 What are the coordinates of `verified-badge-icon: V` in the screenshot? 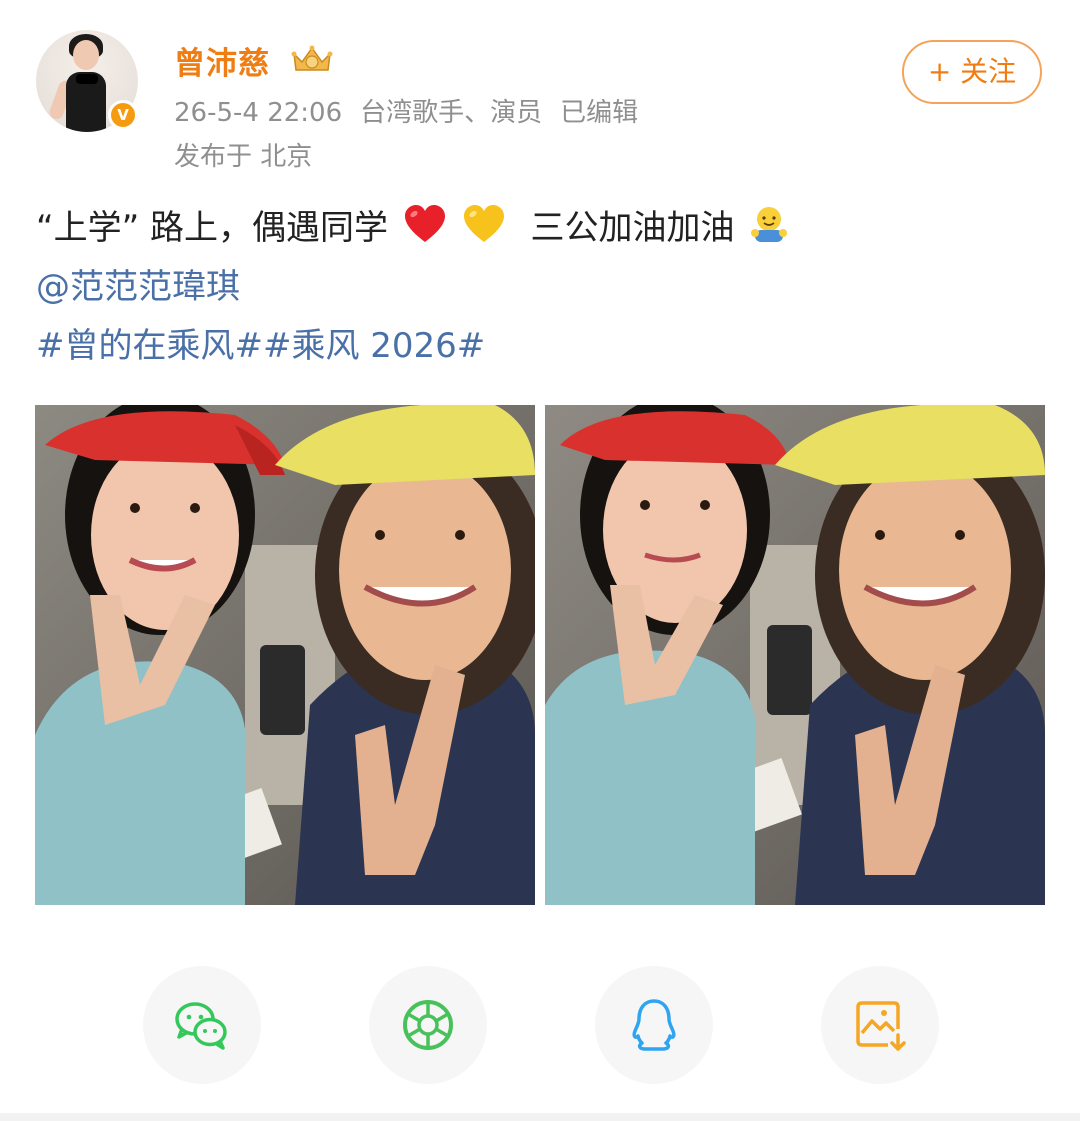 It's located at (123, 115).